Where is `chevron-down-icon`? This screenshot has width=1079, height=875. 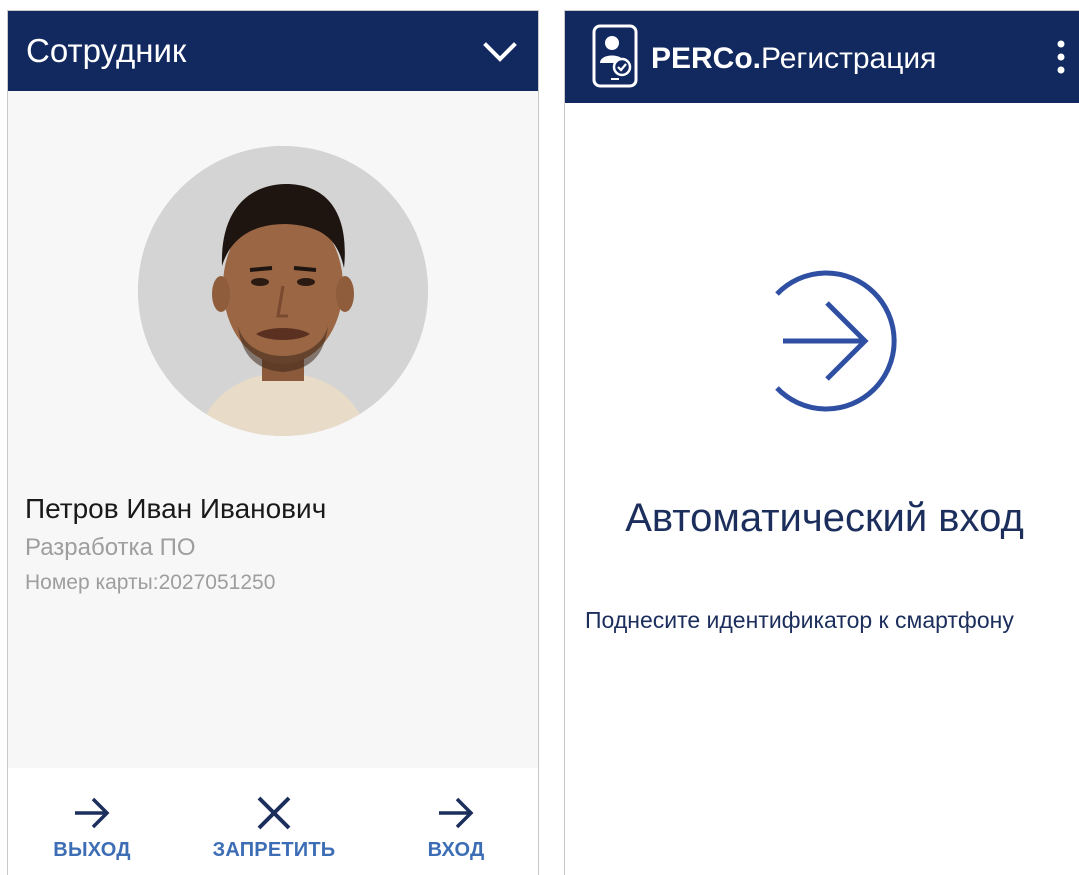 chevron-down-icon is located at coordinates (500, 51).